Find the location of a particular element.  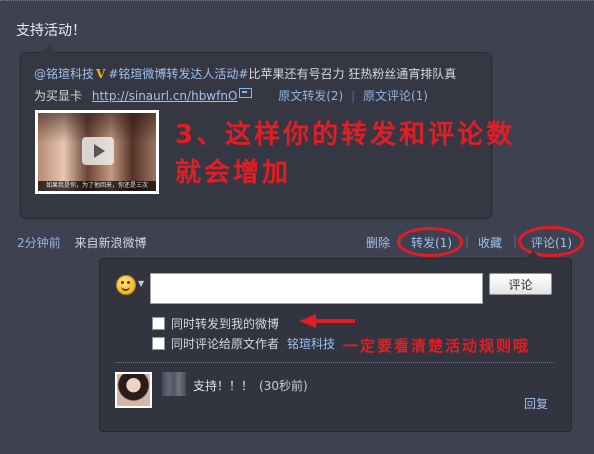

annotation-line-2: 就会增加 is located at coordinates (233, 173).